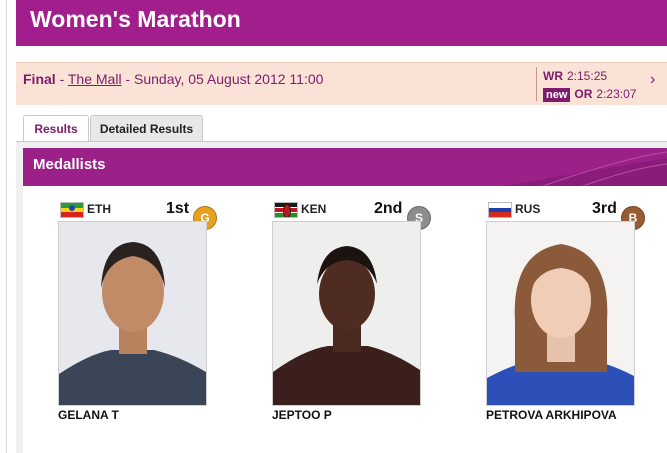  Describe the element at coordinates (146, 128) in the screenshot. I see `tab-detailed-results: Detailed Results` at that location.